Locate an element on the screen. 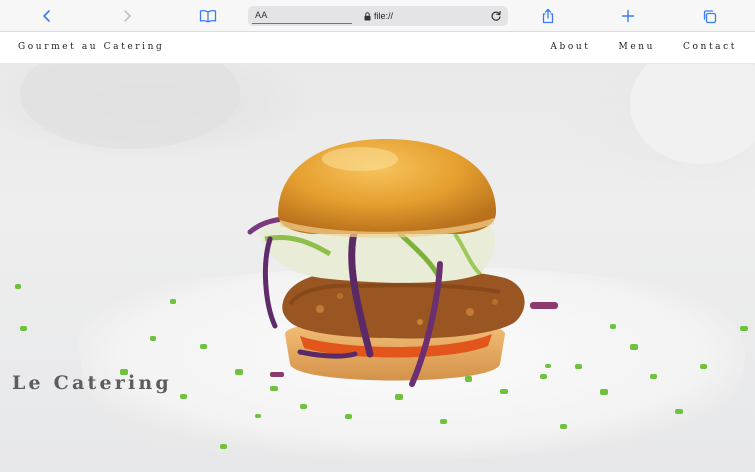  nav-link-contact: Contact is located at coordinates (710, 47).